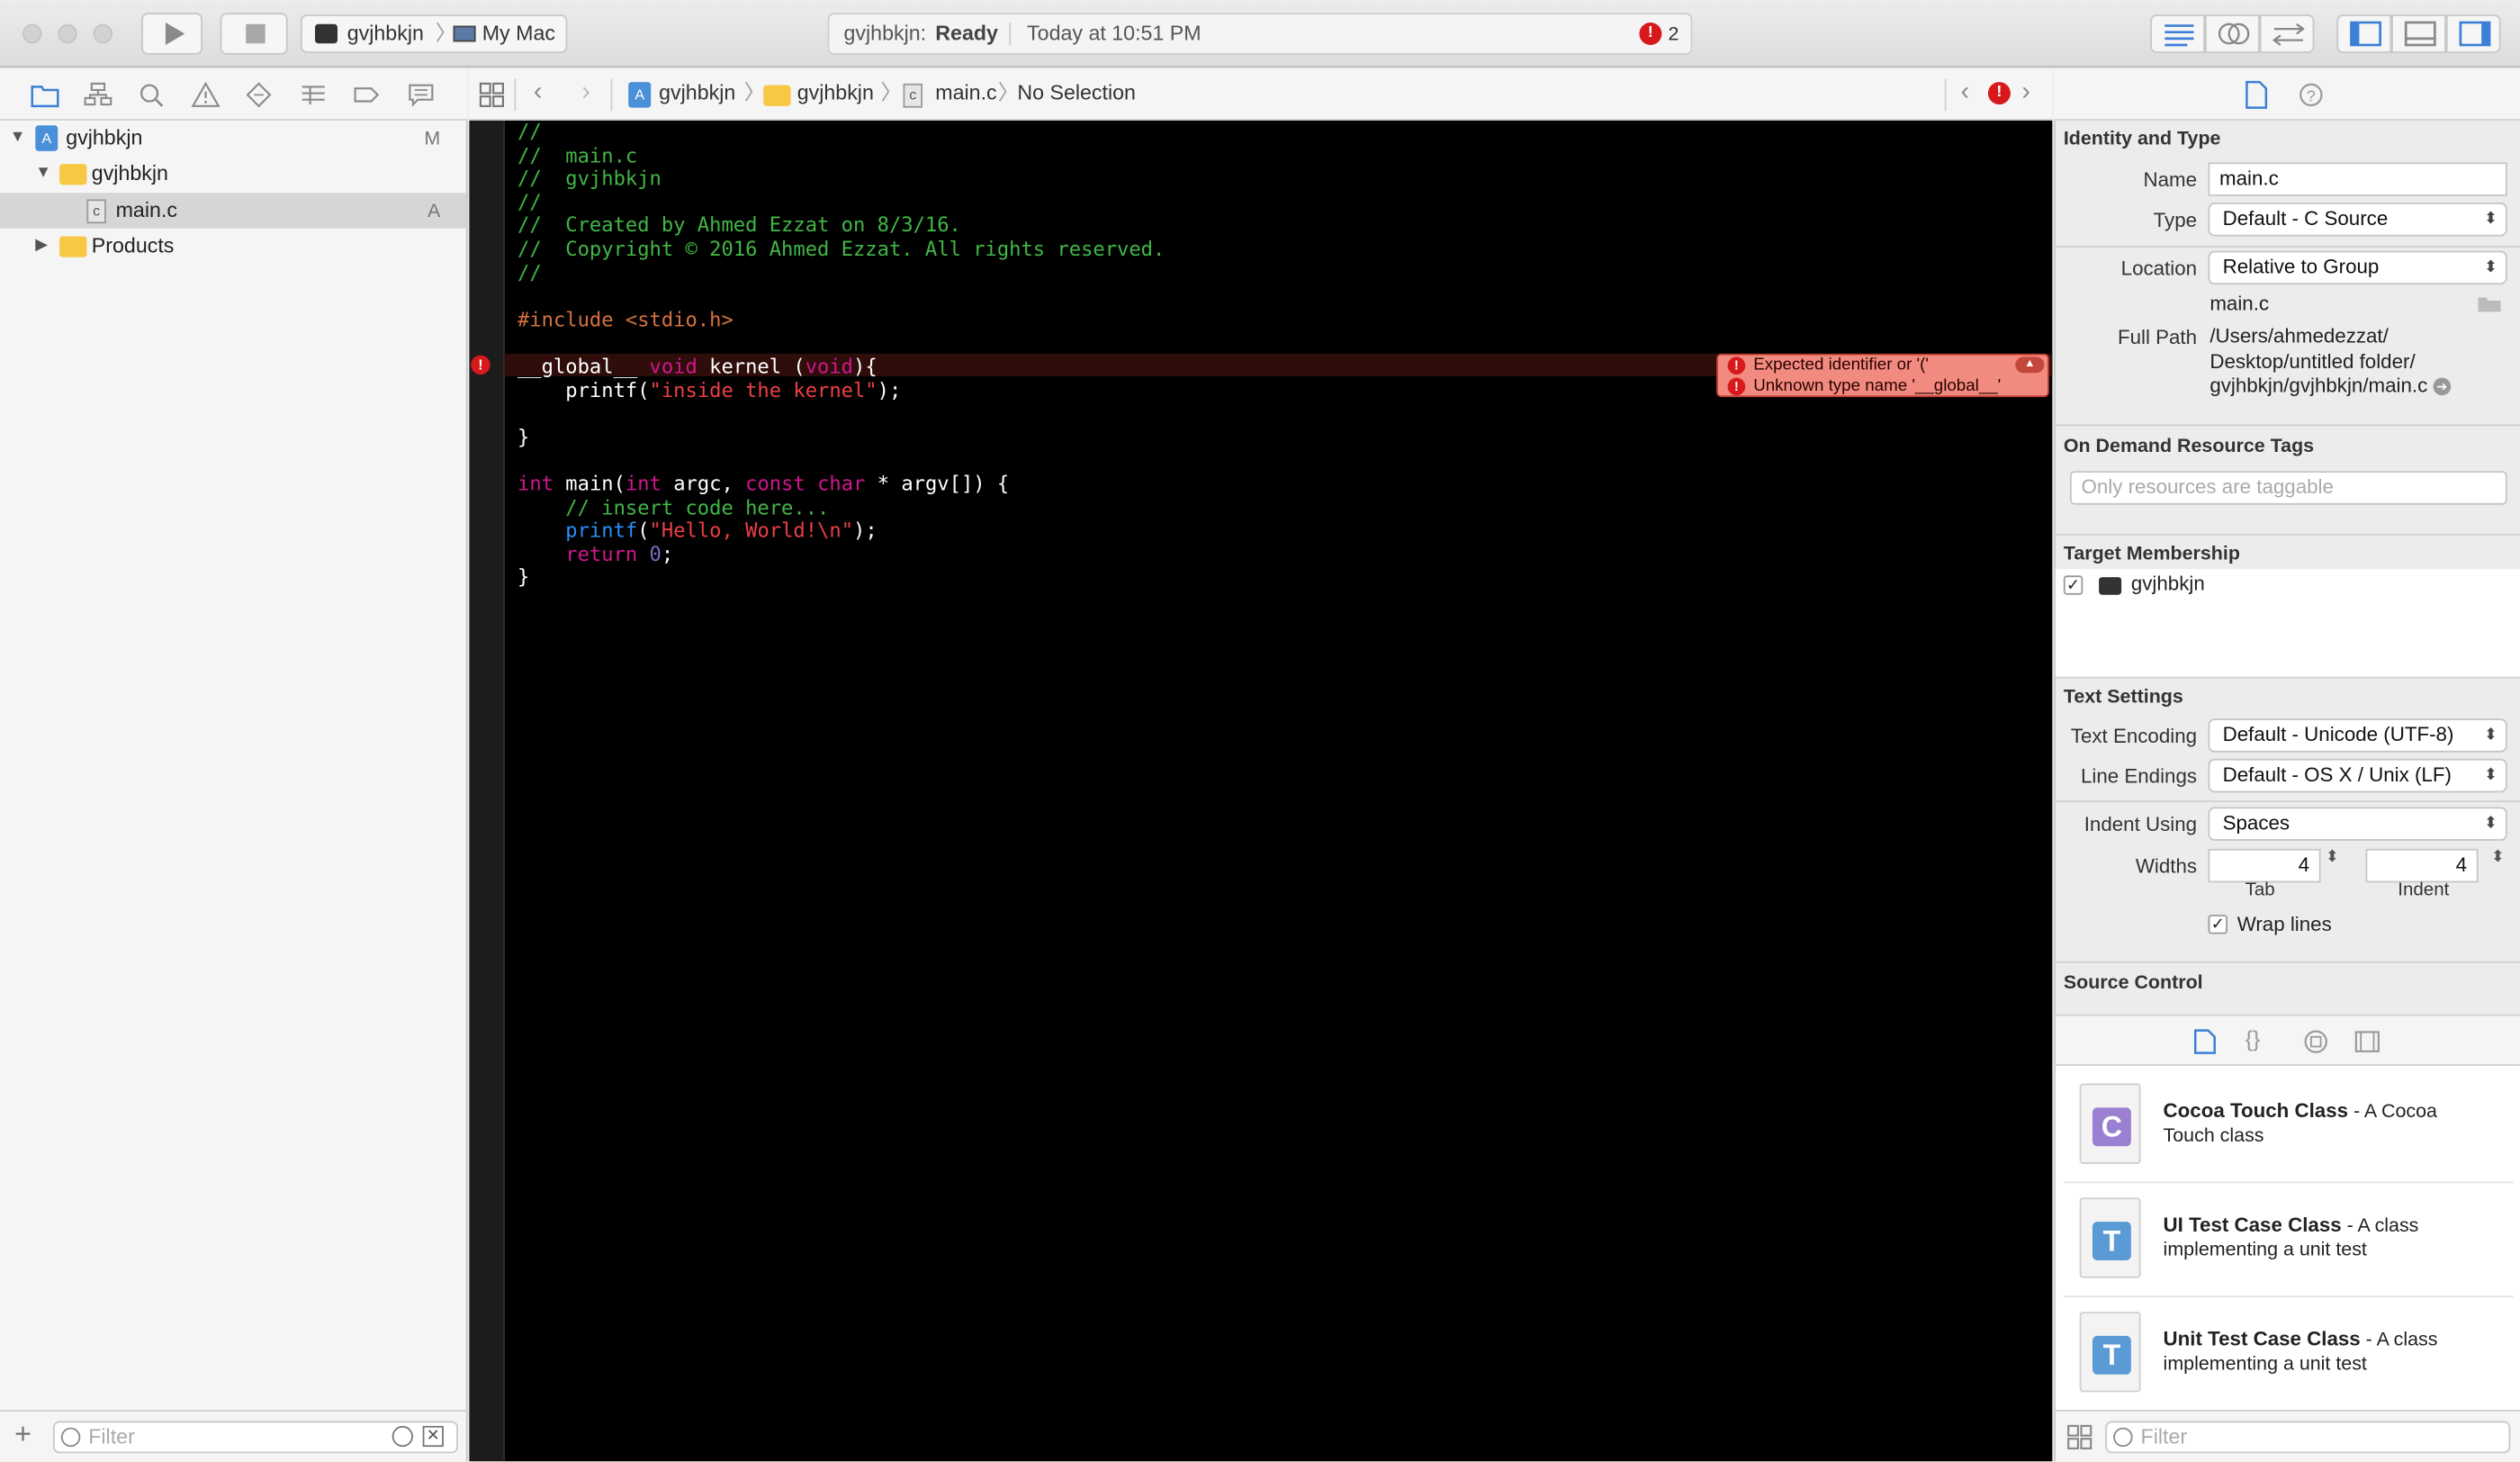 The width and height of the screenshot is (2520, 1462). Describe the element at coordinates (585, 93) in the screenshot. I see `forward-icon: ›` at that location.